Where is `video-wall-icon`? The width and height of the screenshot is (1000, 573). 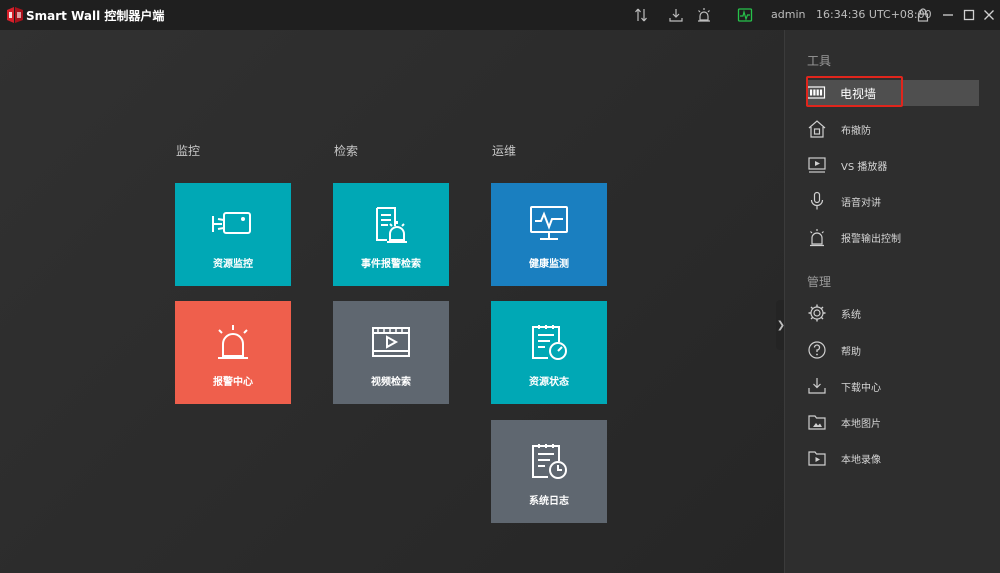
video-wall-icon is located at coordinates (816, 92).